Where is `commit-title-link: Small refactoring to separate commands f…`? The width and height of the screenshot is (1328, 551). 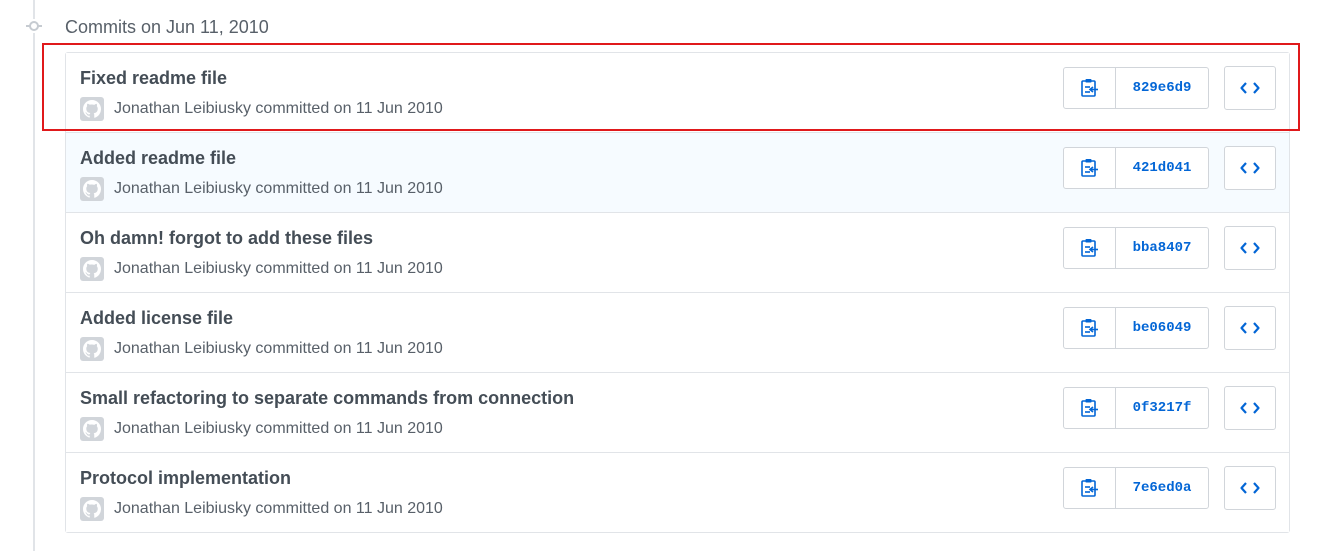 commit-title-link: Small refactoring to separate commands f… is located at coordinates (327, 398).